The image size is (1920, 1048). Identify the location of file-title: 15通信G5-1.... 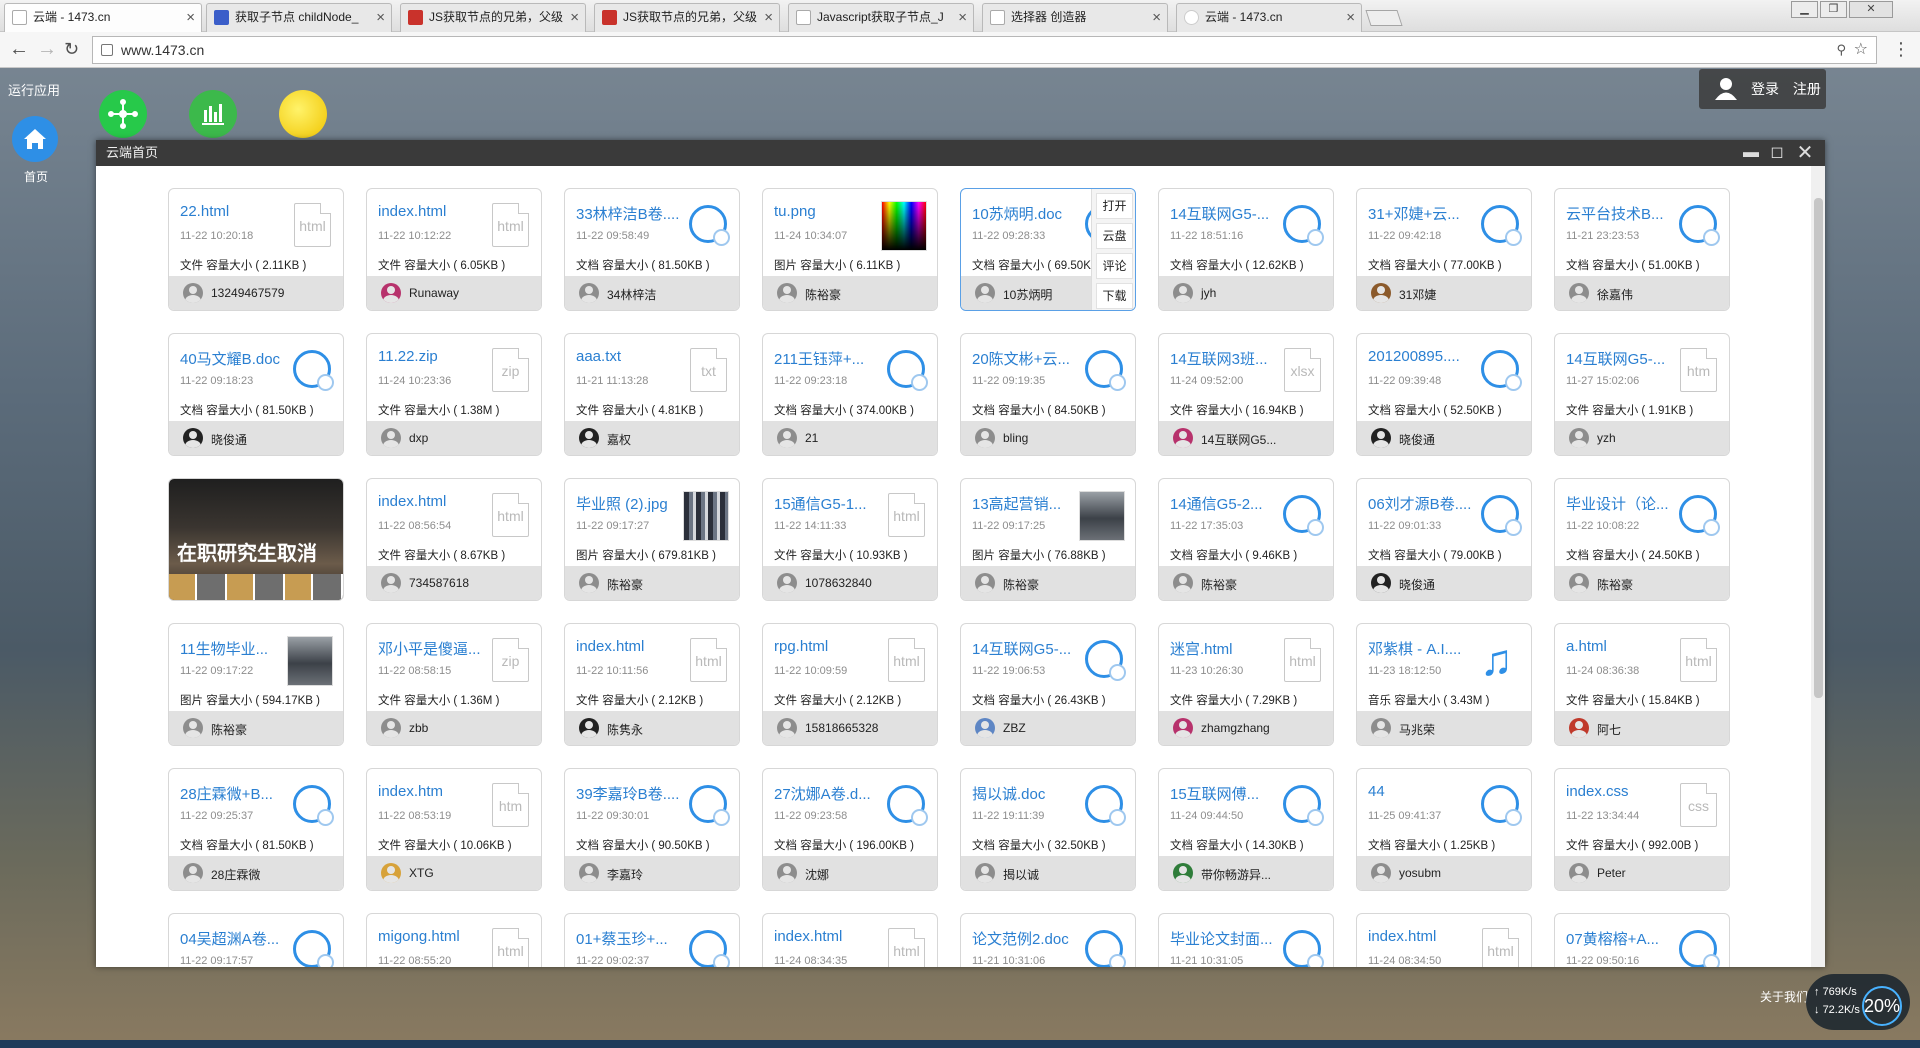
(833, 503).